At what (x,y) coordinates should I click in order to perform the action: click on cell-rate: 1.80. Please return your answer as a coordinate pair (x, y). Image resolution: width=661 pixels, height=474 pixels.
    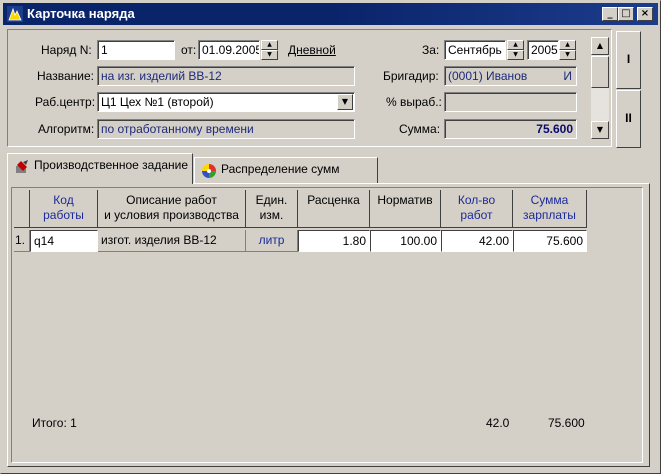
    Looking at the image, I should click on (334, 241).